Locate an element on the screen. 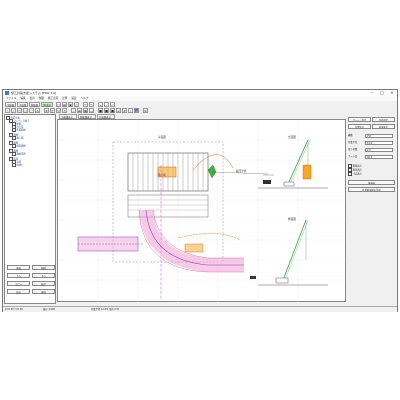 The height and width of the screenshot is (400, 400). calculate-button: 計算実行 is located at coordinates (359, 126).